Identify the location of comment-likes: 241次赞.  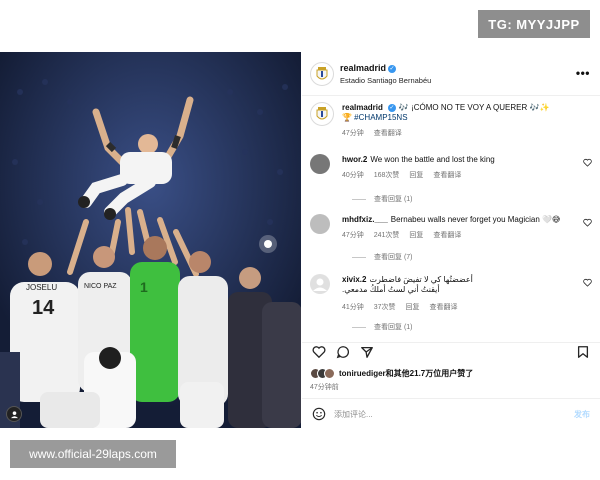
(387, 235).